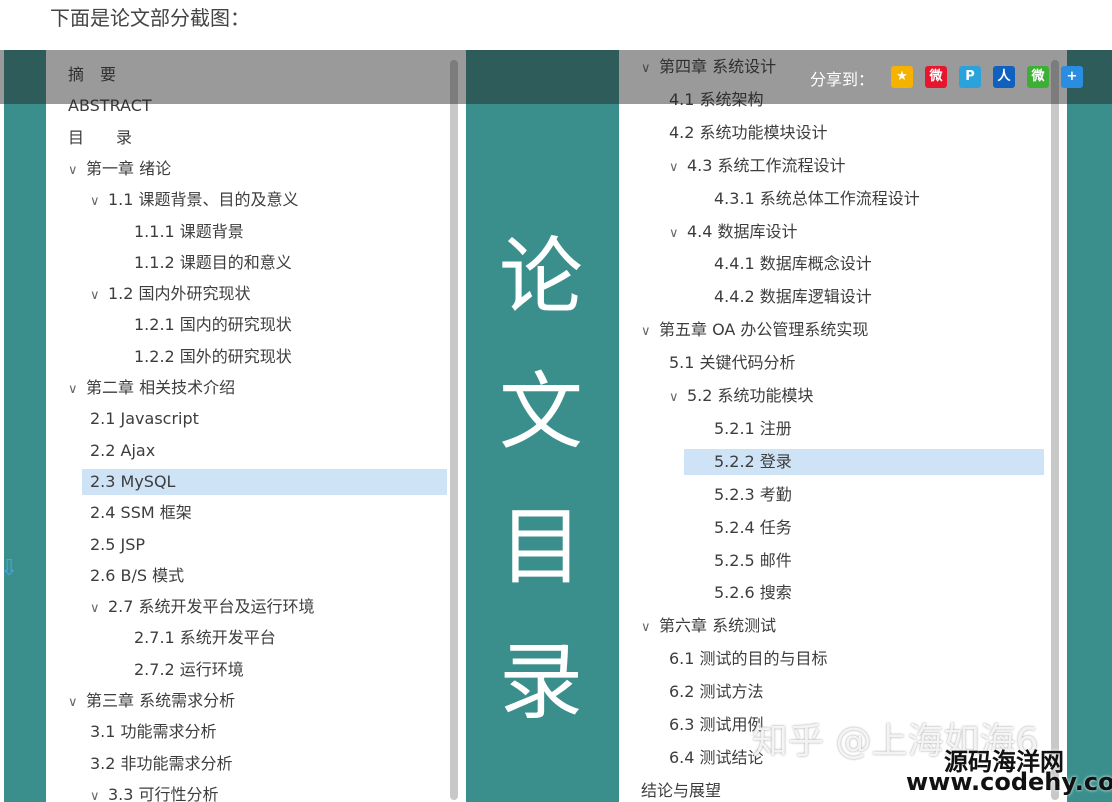  I want to click on toc-entry: 5.2.5 邮件, so click(753, 561).